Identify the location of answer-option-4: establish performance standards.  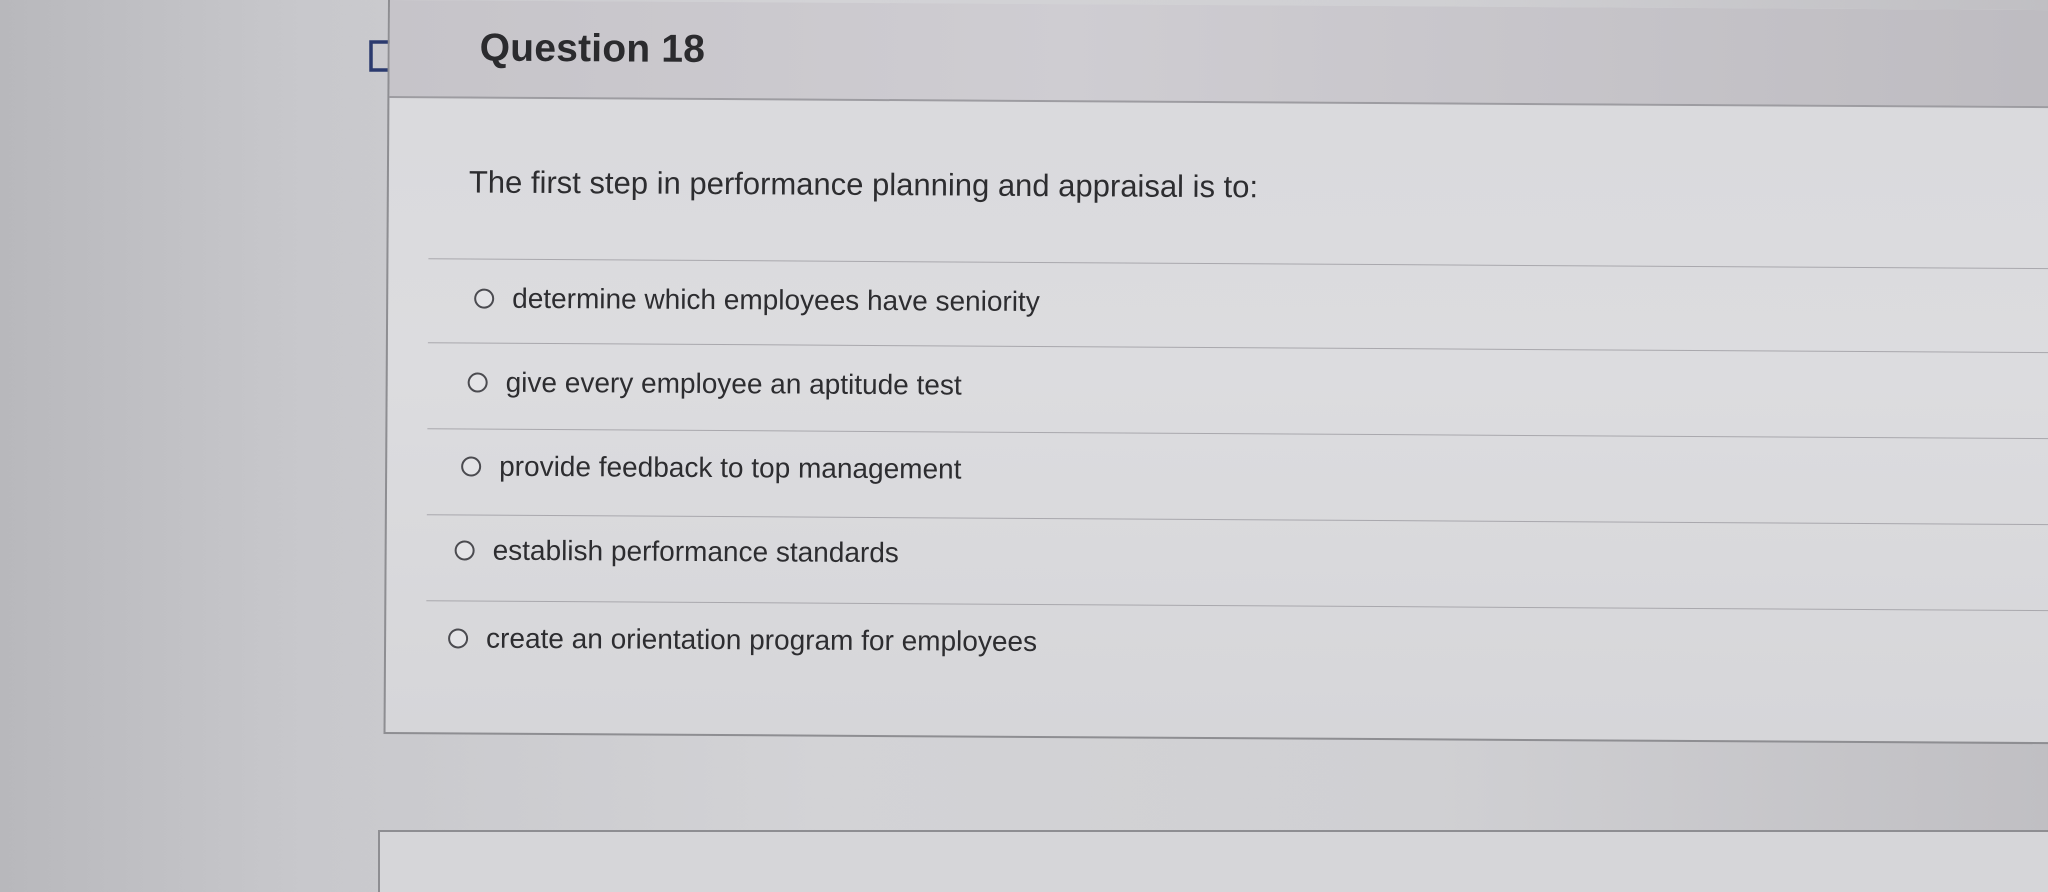
(676, 551).